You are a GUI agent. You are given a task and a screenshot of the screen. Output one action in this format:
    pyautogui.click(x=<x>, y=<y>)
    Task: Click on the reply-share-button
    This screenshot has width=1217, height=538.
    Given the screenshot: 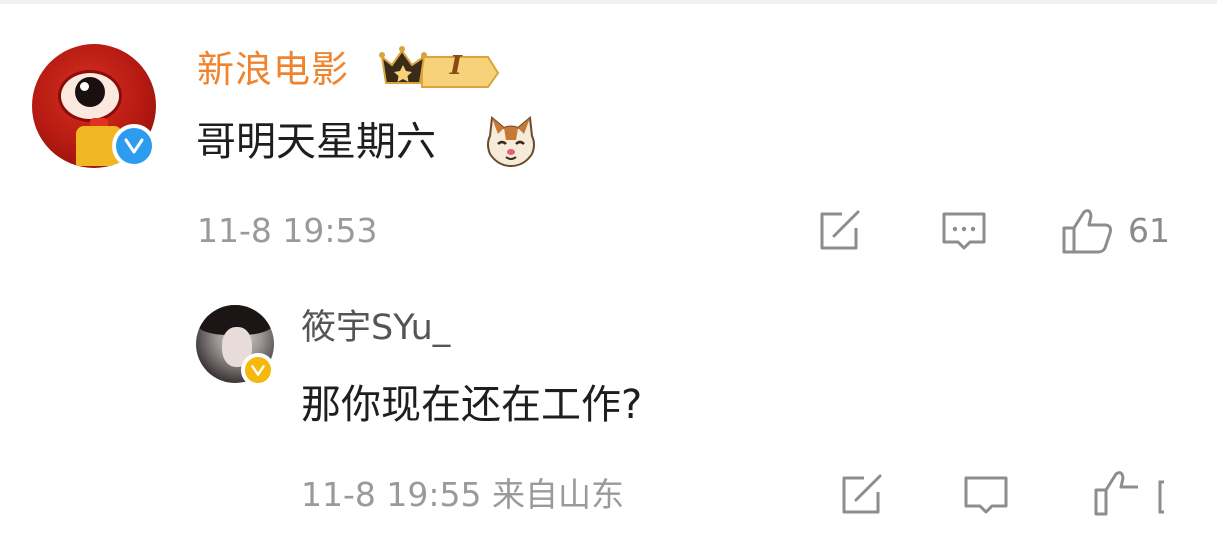 What is the action you would take?
    pyautogui.click(x=862, y=495)
    